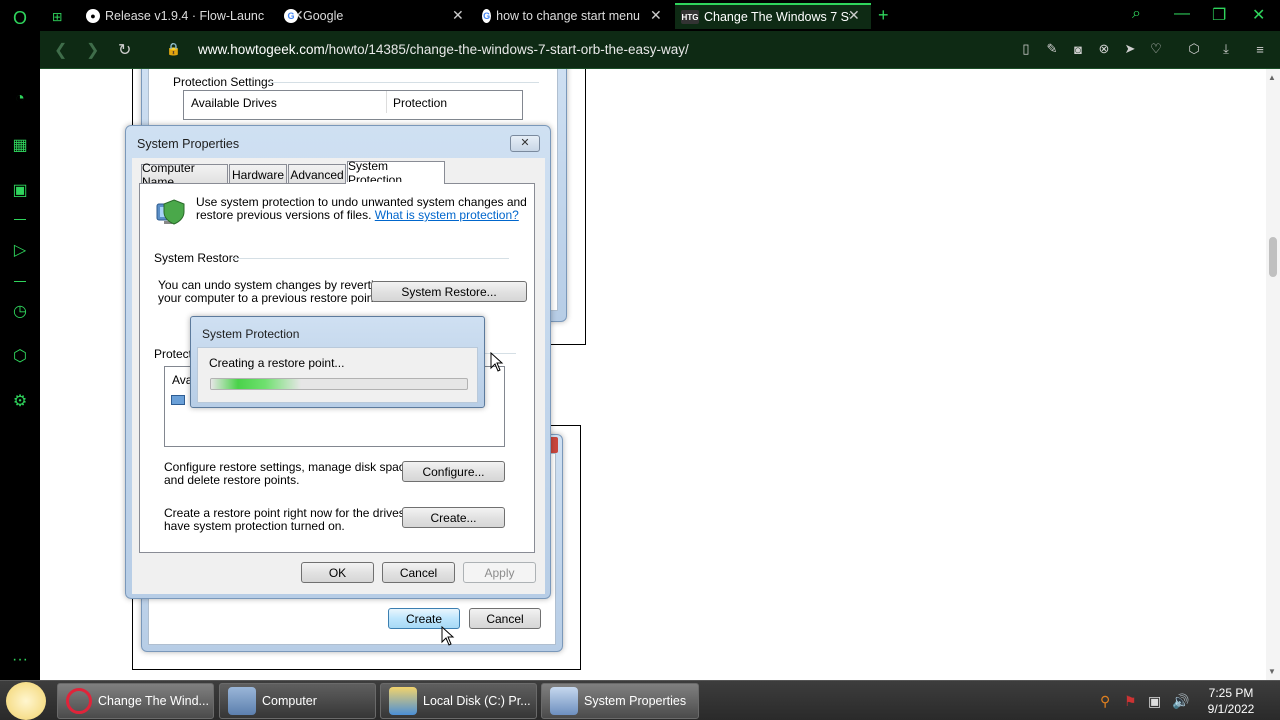 The width and height of the screenshot is (1280, 720). What do you see at coordinates (1130, 701) in the screenshot?
I see `action-center-icon: ⚑` at bounding box center [1130, 701].